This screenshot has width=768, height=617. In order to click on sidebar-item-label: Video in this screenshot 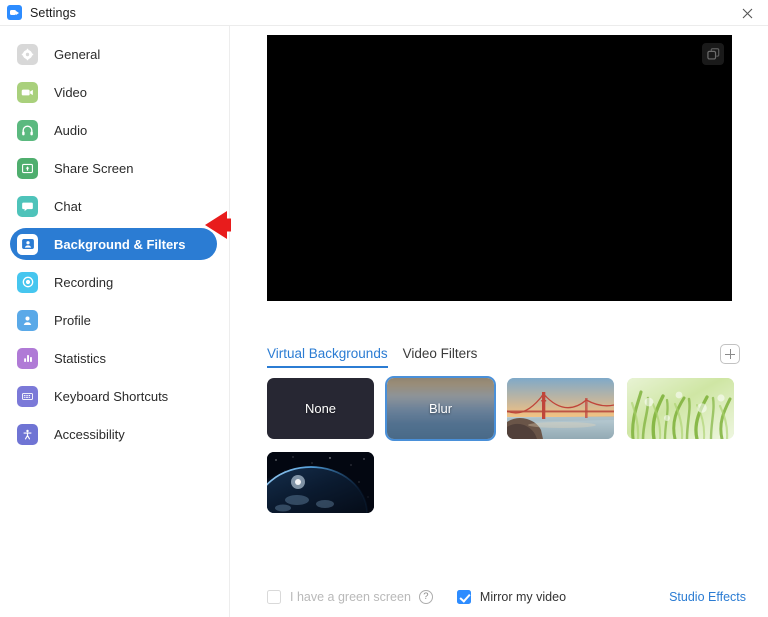, I will do `click(71, 92)`.